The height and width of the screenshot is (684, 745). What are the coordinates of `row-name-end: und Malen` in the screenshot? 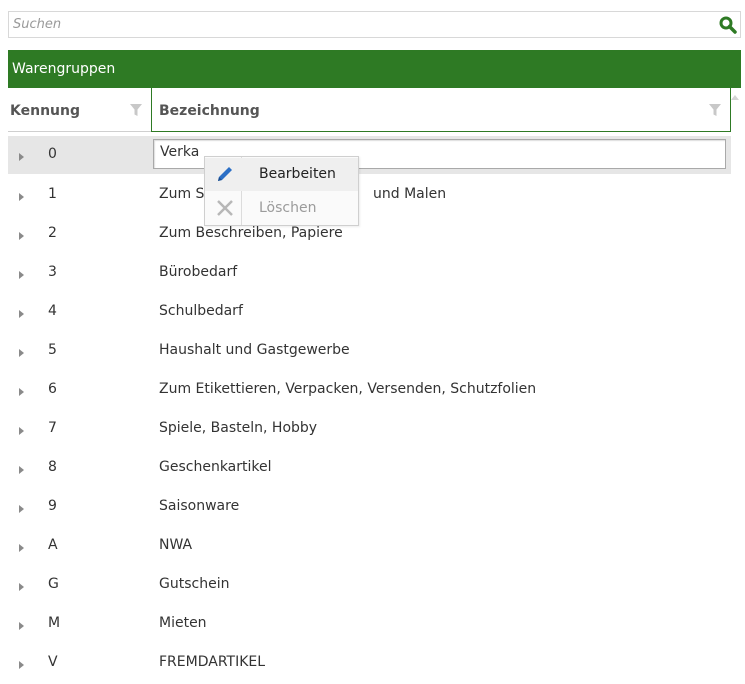 It's located at (410, 194).